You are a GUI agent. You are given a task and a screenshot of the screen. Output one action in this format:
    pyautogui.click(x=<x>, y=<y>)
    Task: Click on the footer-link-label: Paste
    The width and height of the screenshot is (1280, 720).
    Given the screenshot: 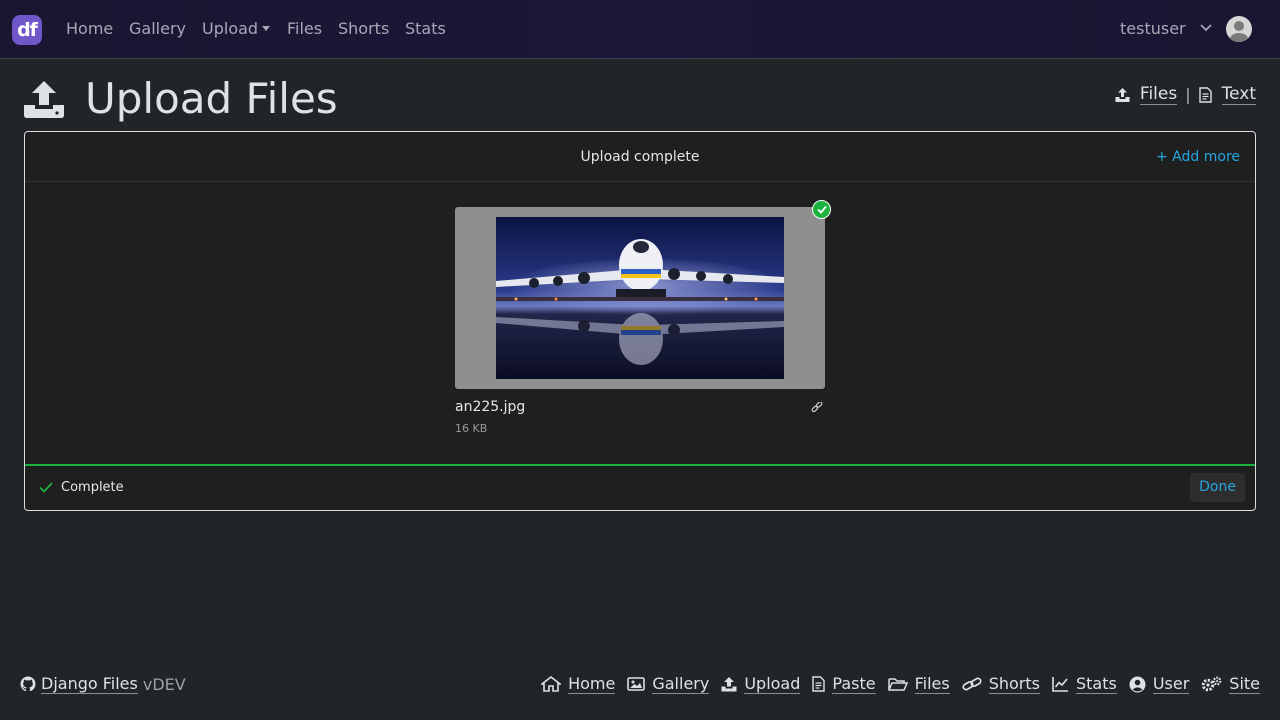 What is the action you would take?
    pyautogui.click(x=854, y=684)
    